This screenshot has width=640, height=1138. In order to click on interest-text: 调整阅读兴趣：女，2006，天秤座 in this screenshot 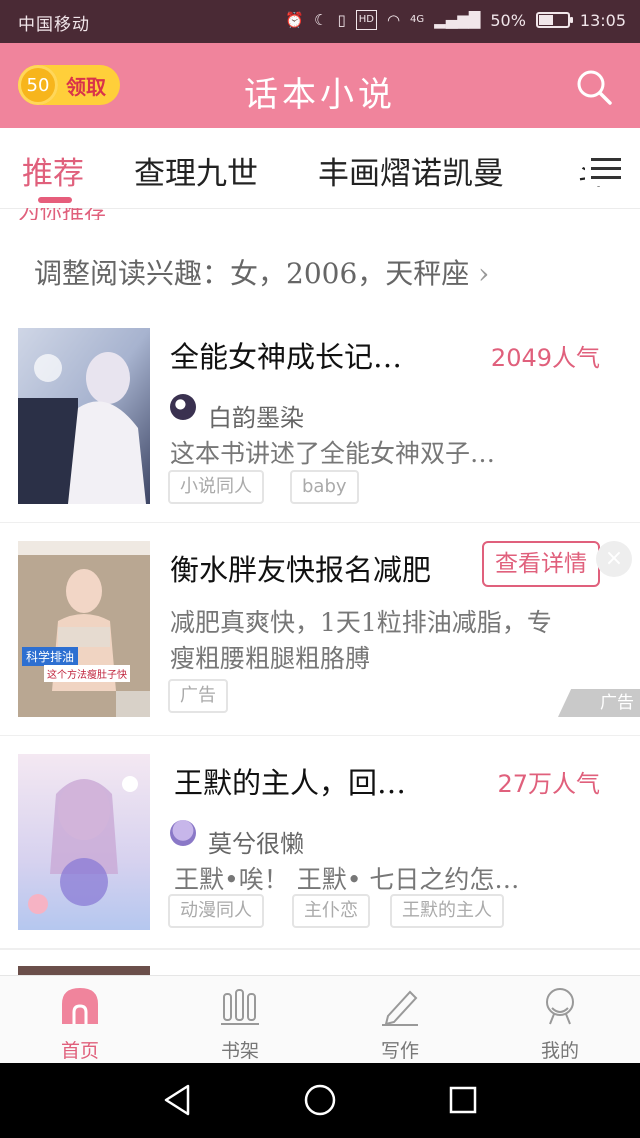, I will do `click(252, 273)`.